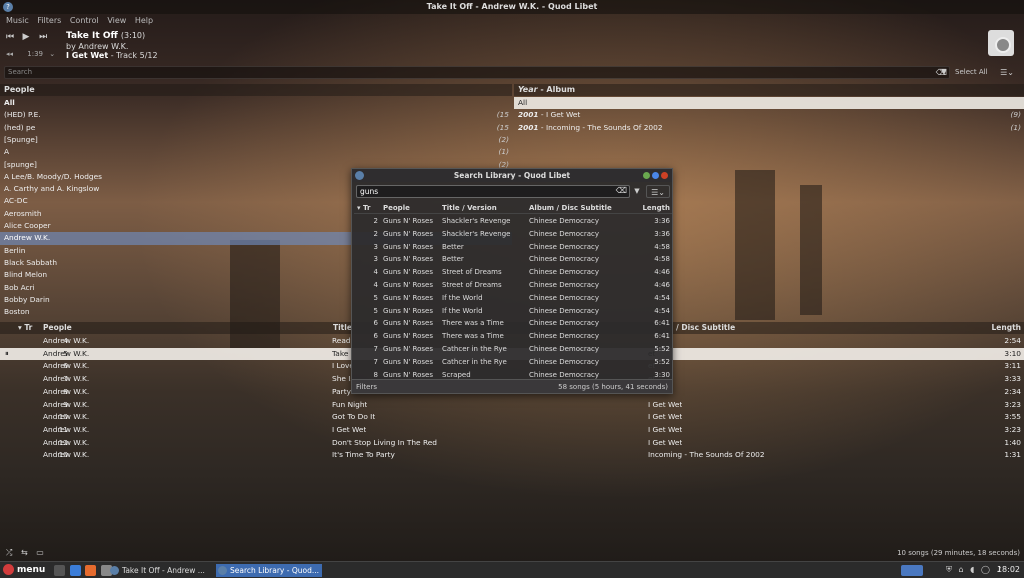  What do you see at coordinates (256, 140) in the screenshot?
I see `people-item: [Spunge] (2)` at bounding box center [256, 140].